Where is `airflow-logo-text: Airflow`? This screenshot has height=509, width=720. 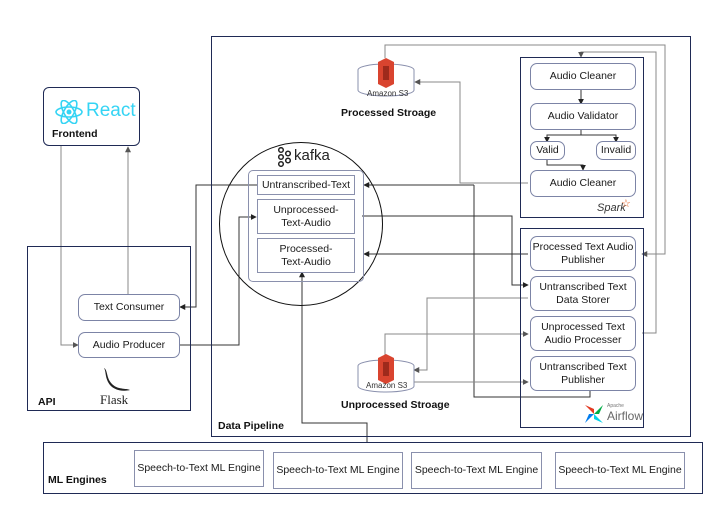 airflow-logo-text: Airflow is located at coordinates (625, 416).